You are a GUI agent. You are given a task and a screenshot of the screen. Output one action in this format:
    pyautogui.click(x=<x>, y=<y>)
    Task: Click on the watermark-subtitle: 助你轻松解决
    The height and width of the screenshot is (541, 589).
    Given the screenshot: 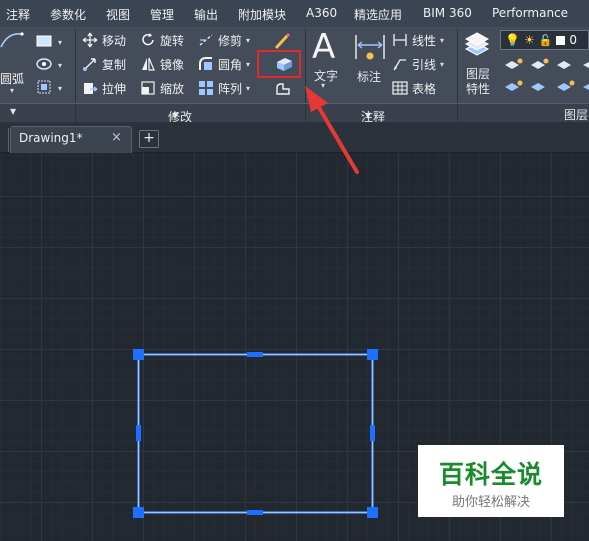 What is the action you would take?
    pyautogui.click(x=490, y=502)
    